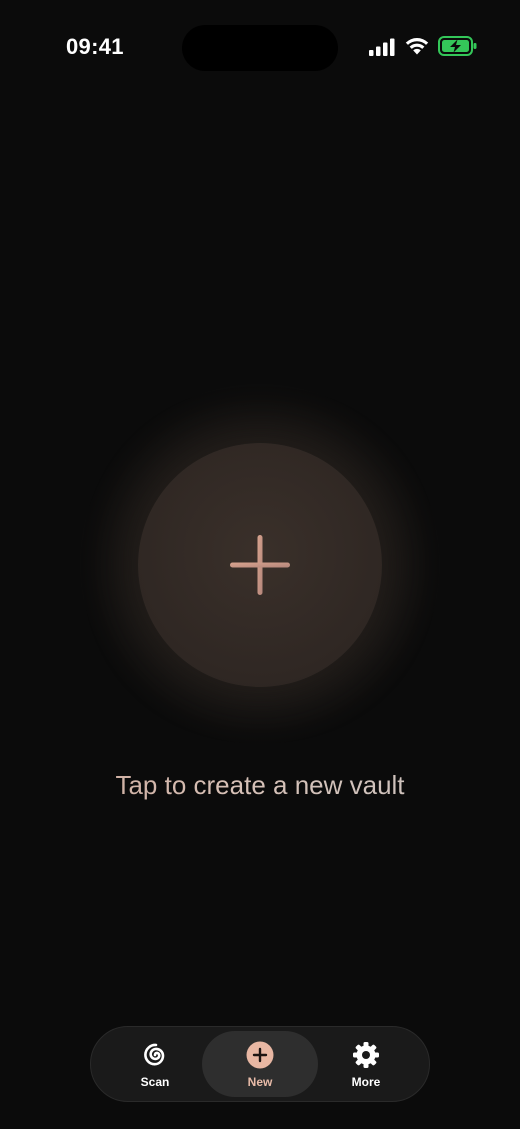 This screenshot has width=520, height=1129. What do you see at coordinates (95, 46) in the screenshot?
I see `status-time: 09:41` at bounding box center [95, 46].